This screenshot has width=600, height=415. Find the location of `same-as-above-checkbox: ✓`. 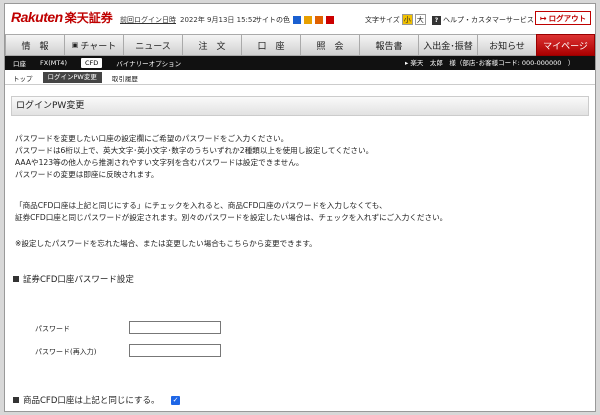

same-as-above-checkbox: ✓ is located at coordinates (175, 400).